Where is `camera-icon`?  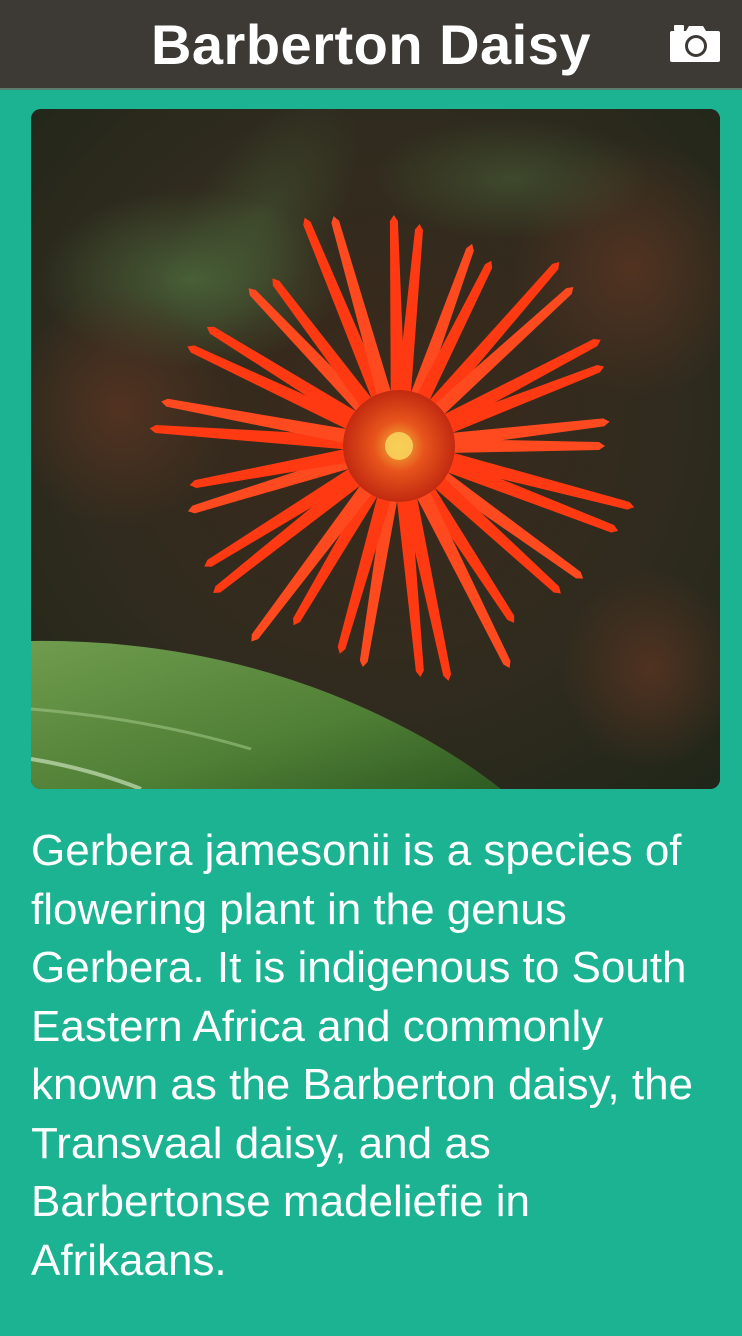
camera-icon is located at coordinates (695, 43).